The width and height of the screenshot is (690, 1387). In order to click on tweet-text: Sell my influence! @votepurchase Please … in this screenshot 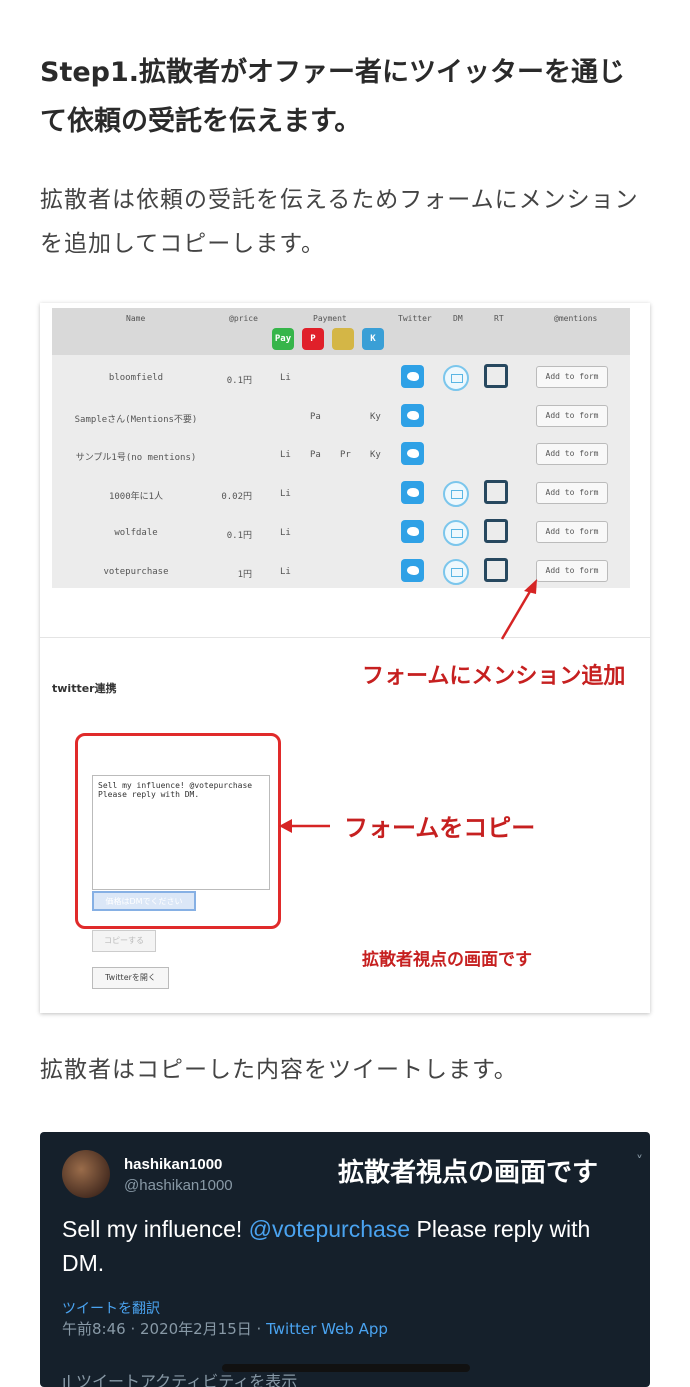, I will do `click(347, 1246)`.